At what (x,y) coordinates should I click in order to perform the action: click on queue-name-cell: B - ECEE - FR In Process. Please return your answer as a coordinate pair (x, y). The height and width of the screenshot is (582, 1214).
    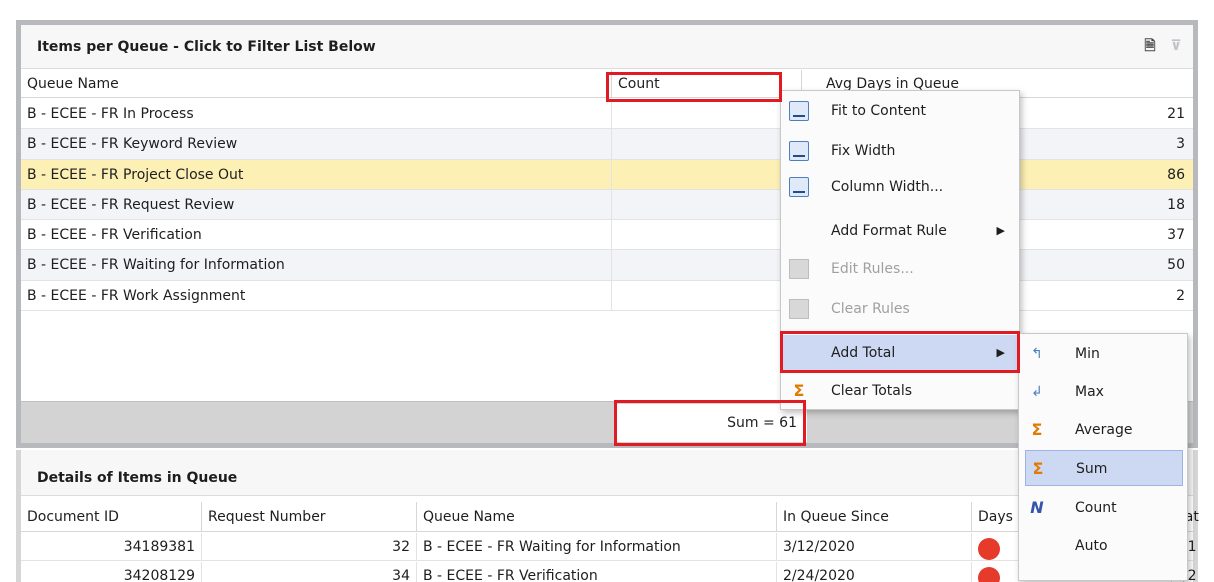
    Looking at the image, I should click on (110, 114).